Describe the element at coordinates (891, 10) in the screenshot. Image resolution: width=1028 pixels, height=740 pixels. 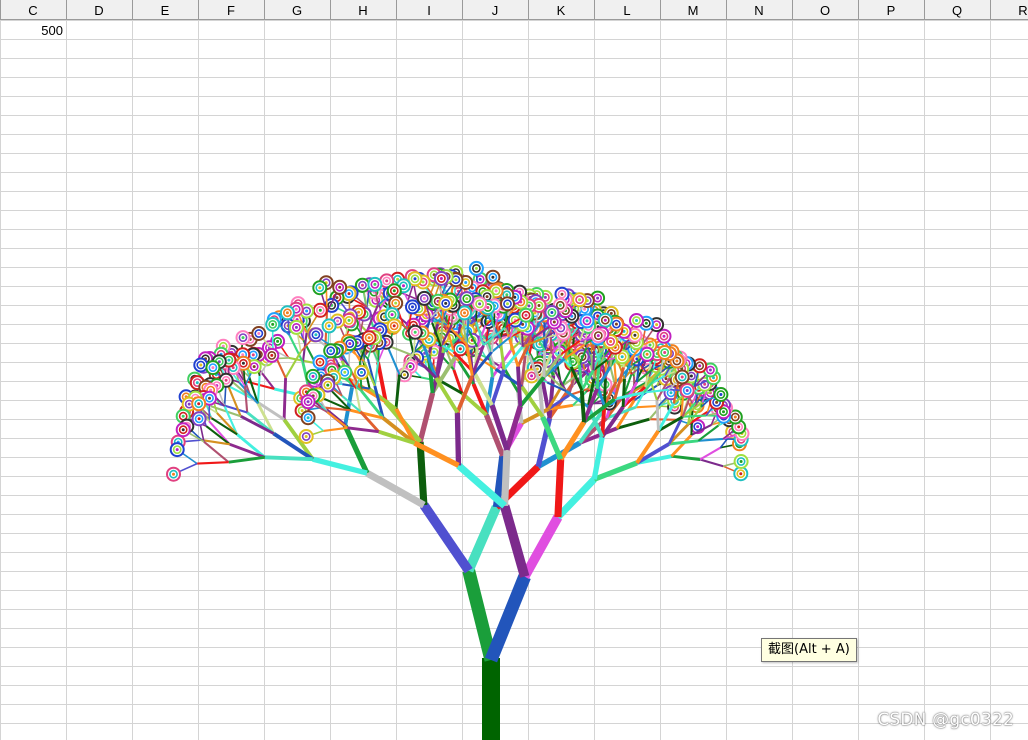
I see `column-header-P: P` at that location.